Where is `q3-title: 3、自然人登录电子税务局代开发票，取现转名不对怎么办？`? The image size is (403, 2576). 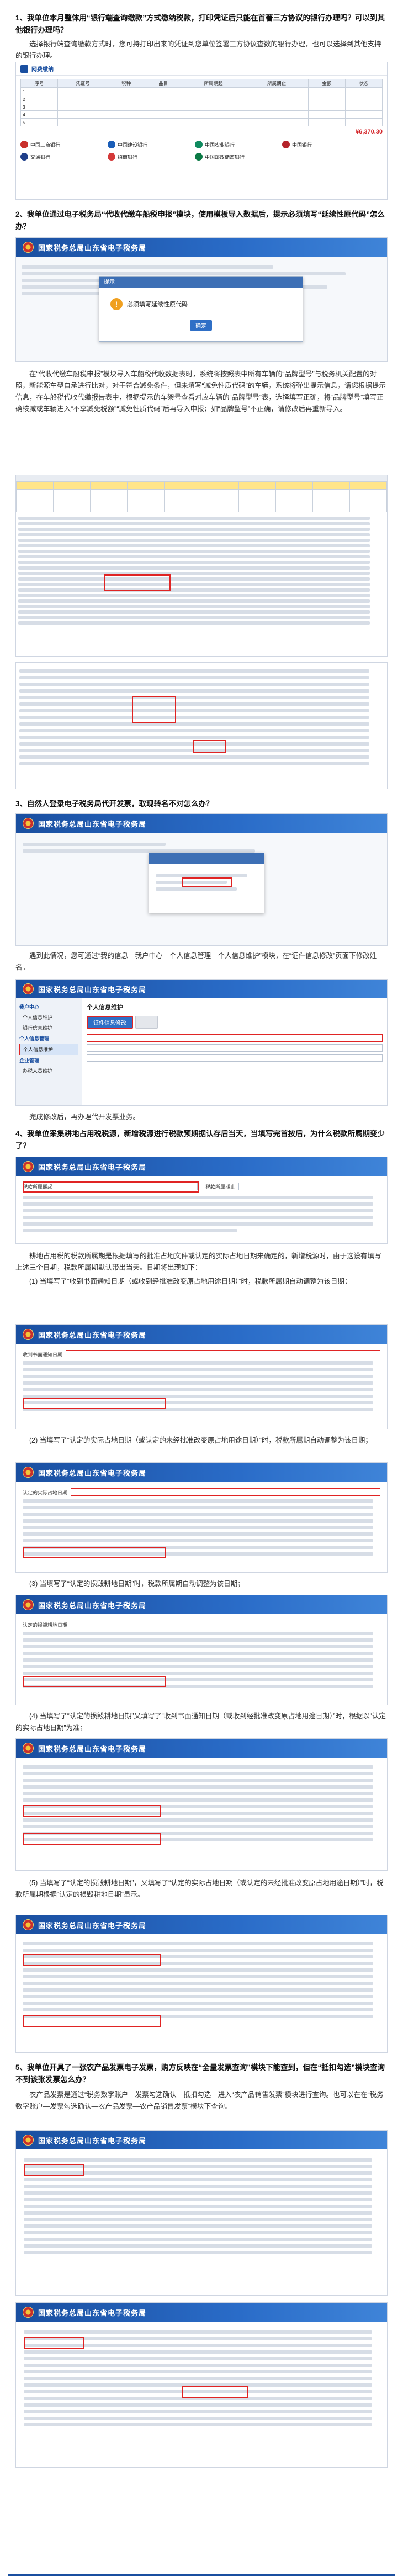
q3-title: 3、自然人登录电子税务局代开发票，取现转名不对怎么办？ is located at coordinates (114, 804).